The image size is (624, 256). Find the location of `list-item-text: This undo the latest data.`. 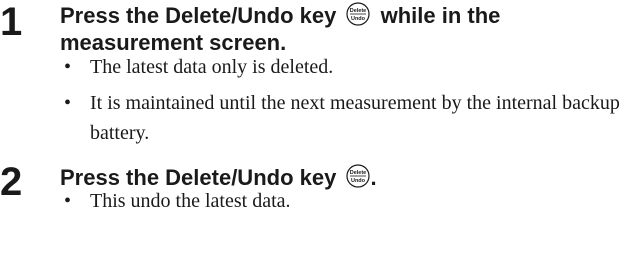

list-item-text: This undo the latest data. is located at coordinates (190, 201).